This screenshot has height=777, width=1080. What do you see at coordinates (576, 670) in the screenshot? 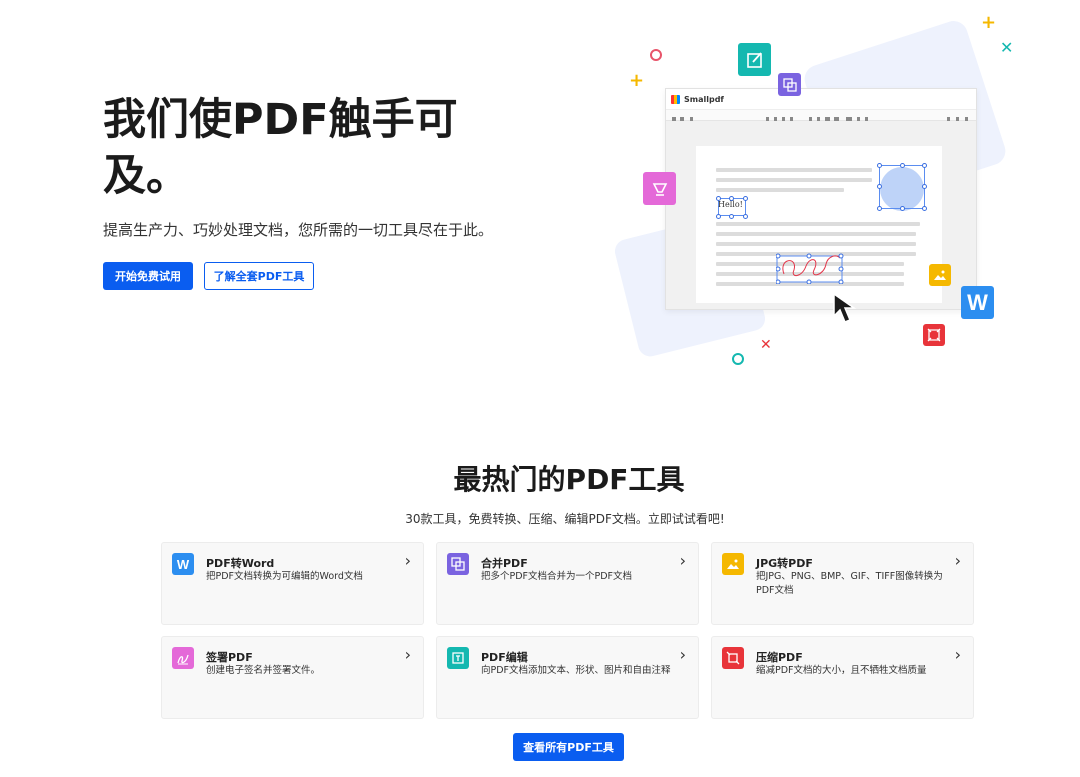
I see `tool-card-description: 向PDF文档添加文本、形状、图片和自由注释` at bounding box center [576, 670].